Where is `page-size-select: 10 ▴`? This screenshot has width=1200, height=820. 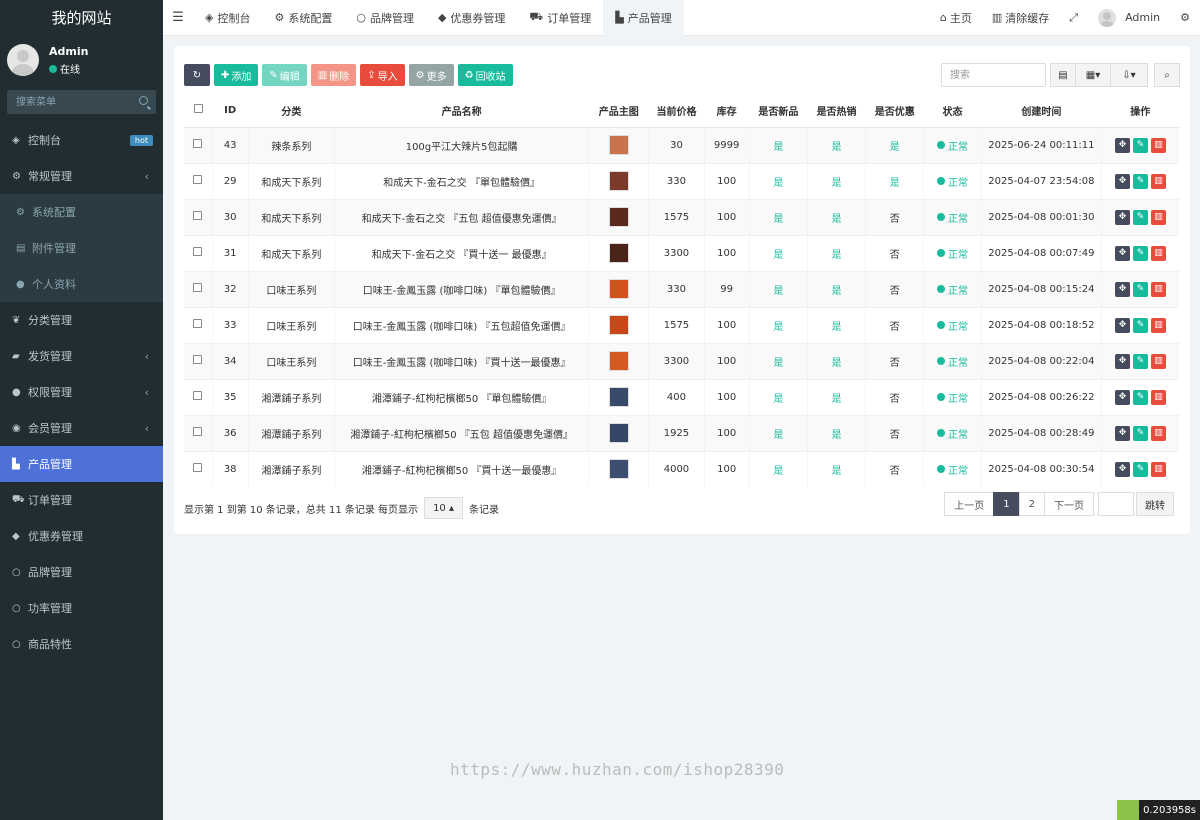
page-size-select: 10 ▴ is located at coordinates (444, 508).